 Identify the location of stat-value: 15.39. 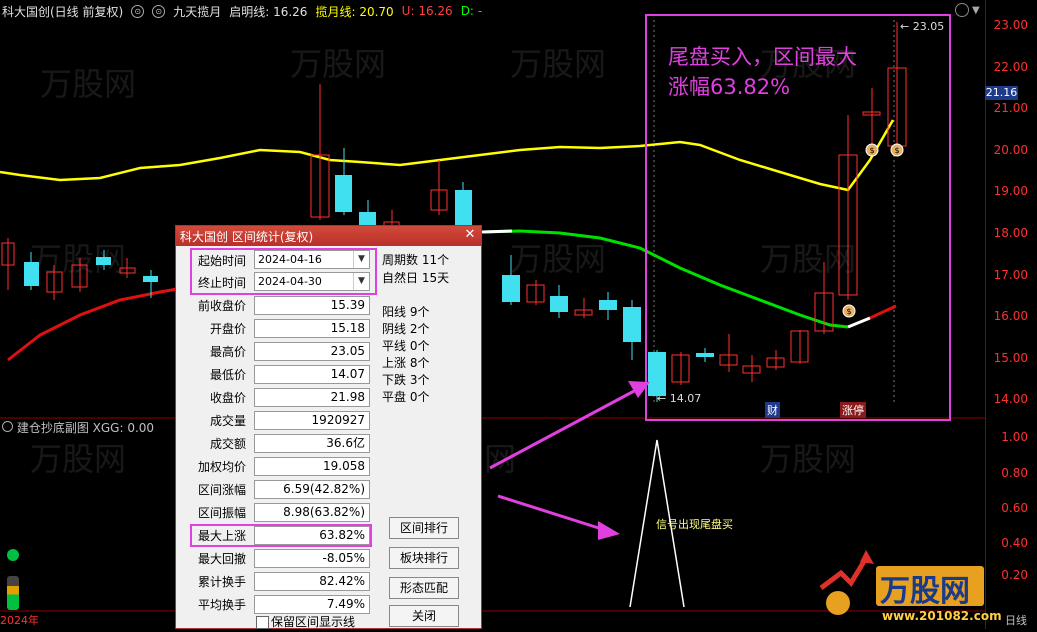
(312, 305).